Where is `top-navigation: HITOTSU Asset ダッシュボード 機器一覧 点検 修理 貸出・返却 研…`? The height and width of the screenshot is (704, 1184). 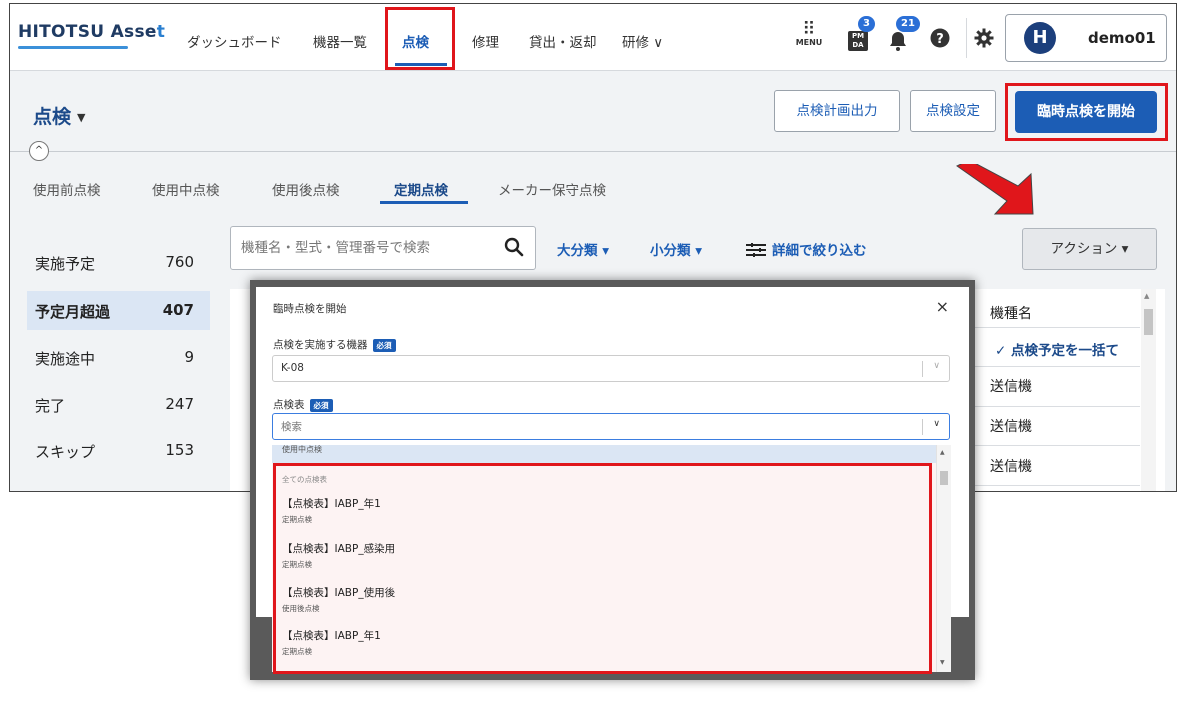 top-navigation: HITOTSU Asset ダッシュボード 機器一覧 点検 修理 貸出・返却 研… is located at coordinates (593, 37).